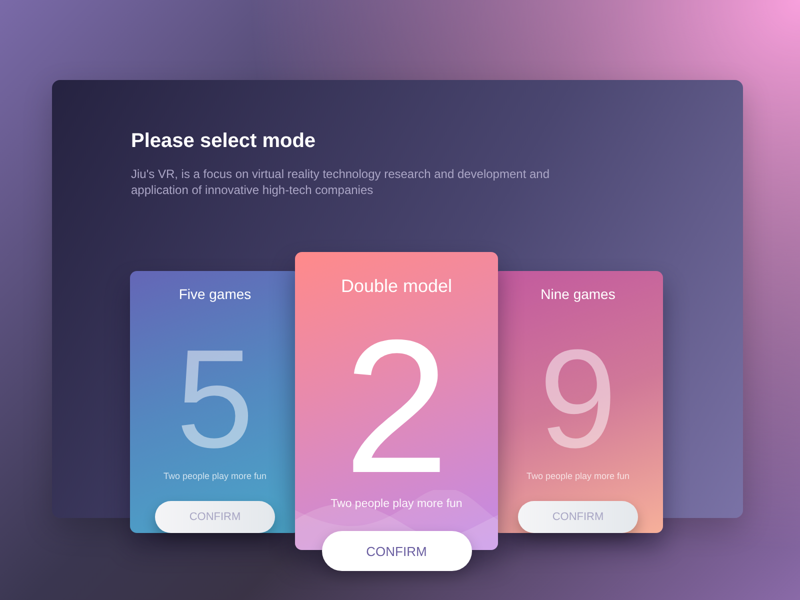  What do you see at coordinates (578, 294) in the screenshot?
I see `mode-title: Nine games` at bounding box center [578, 294].